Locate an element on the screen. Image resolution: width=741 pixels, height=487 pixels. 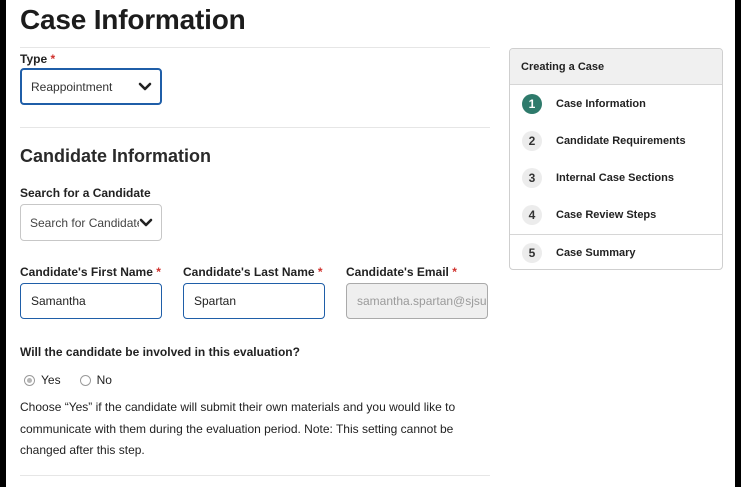
step-case-review-steps: 4 Case Review Steps is located at coordinates (616, 214).